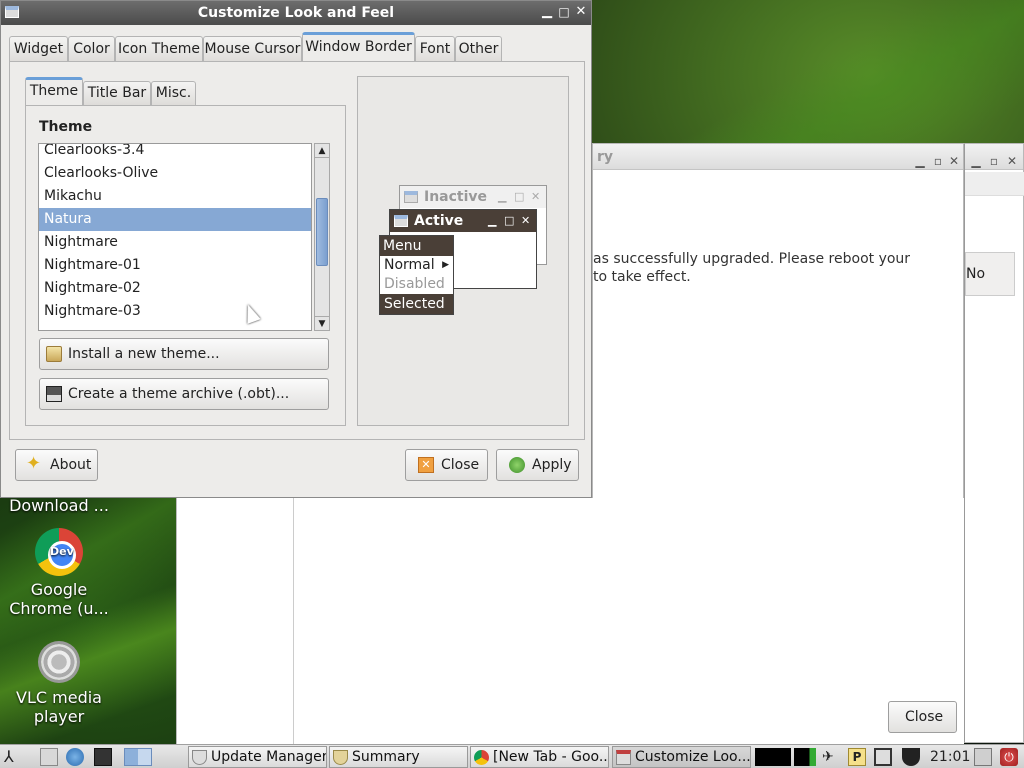 This screenshot has height=768, width=1024. I want to click on no-button-label: No, so click(976, 274).